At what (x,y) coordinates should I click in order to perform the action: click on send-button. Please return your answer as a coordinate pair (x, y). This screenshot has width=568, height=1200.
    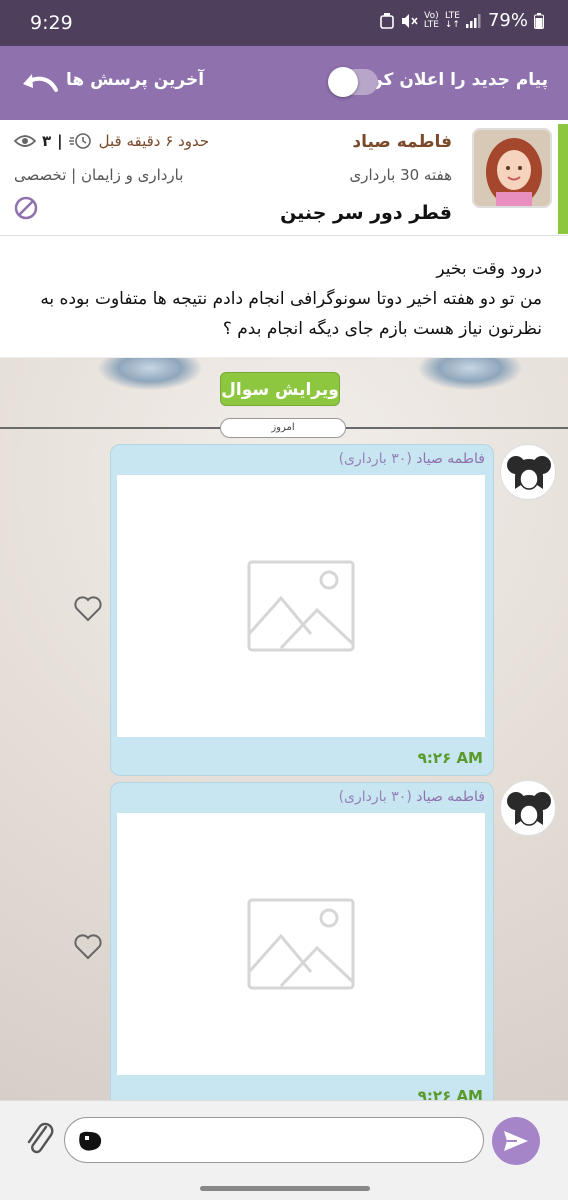
    Looking at the image, I should click on (516, 1141).